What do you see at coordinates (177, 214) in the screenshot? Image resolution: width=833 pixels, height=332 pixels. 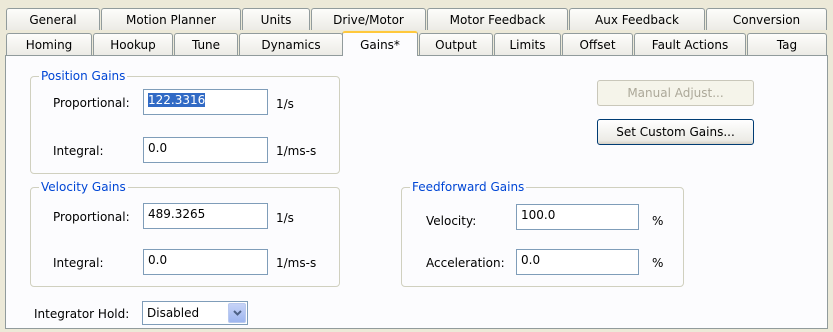 I see `velocity-proportional-value: 489.3265` at bounding box center [177, 214].